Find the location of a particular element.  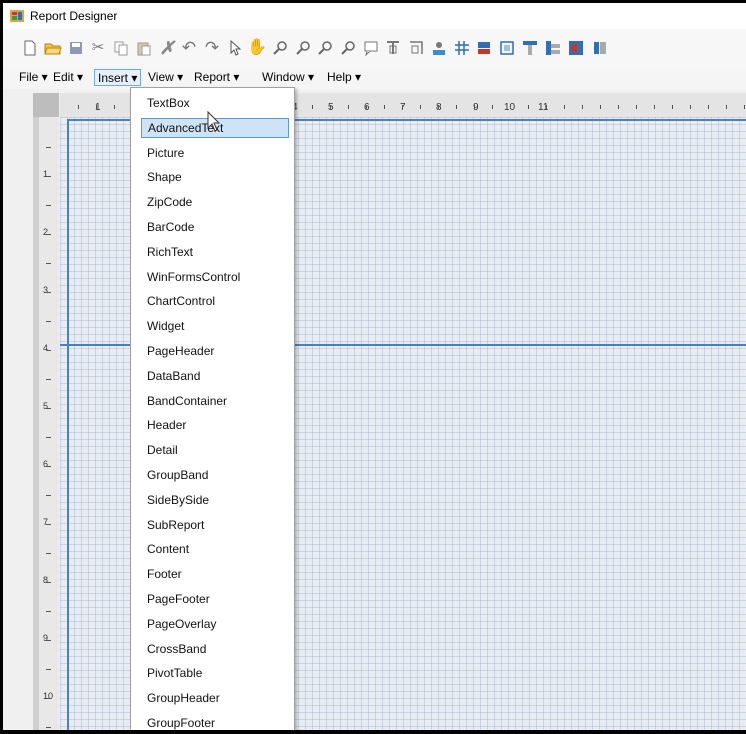

menu-item-detail: Detail is located at coordinates (215, 450).